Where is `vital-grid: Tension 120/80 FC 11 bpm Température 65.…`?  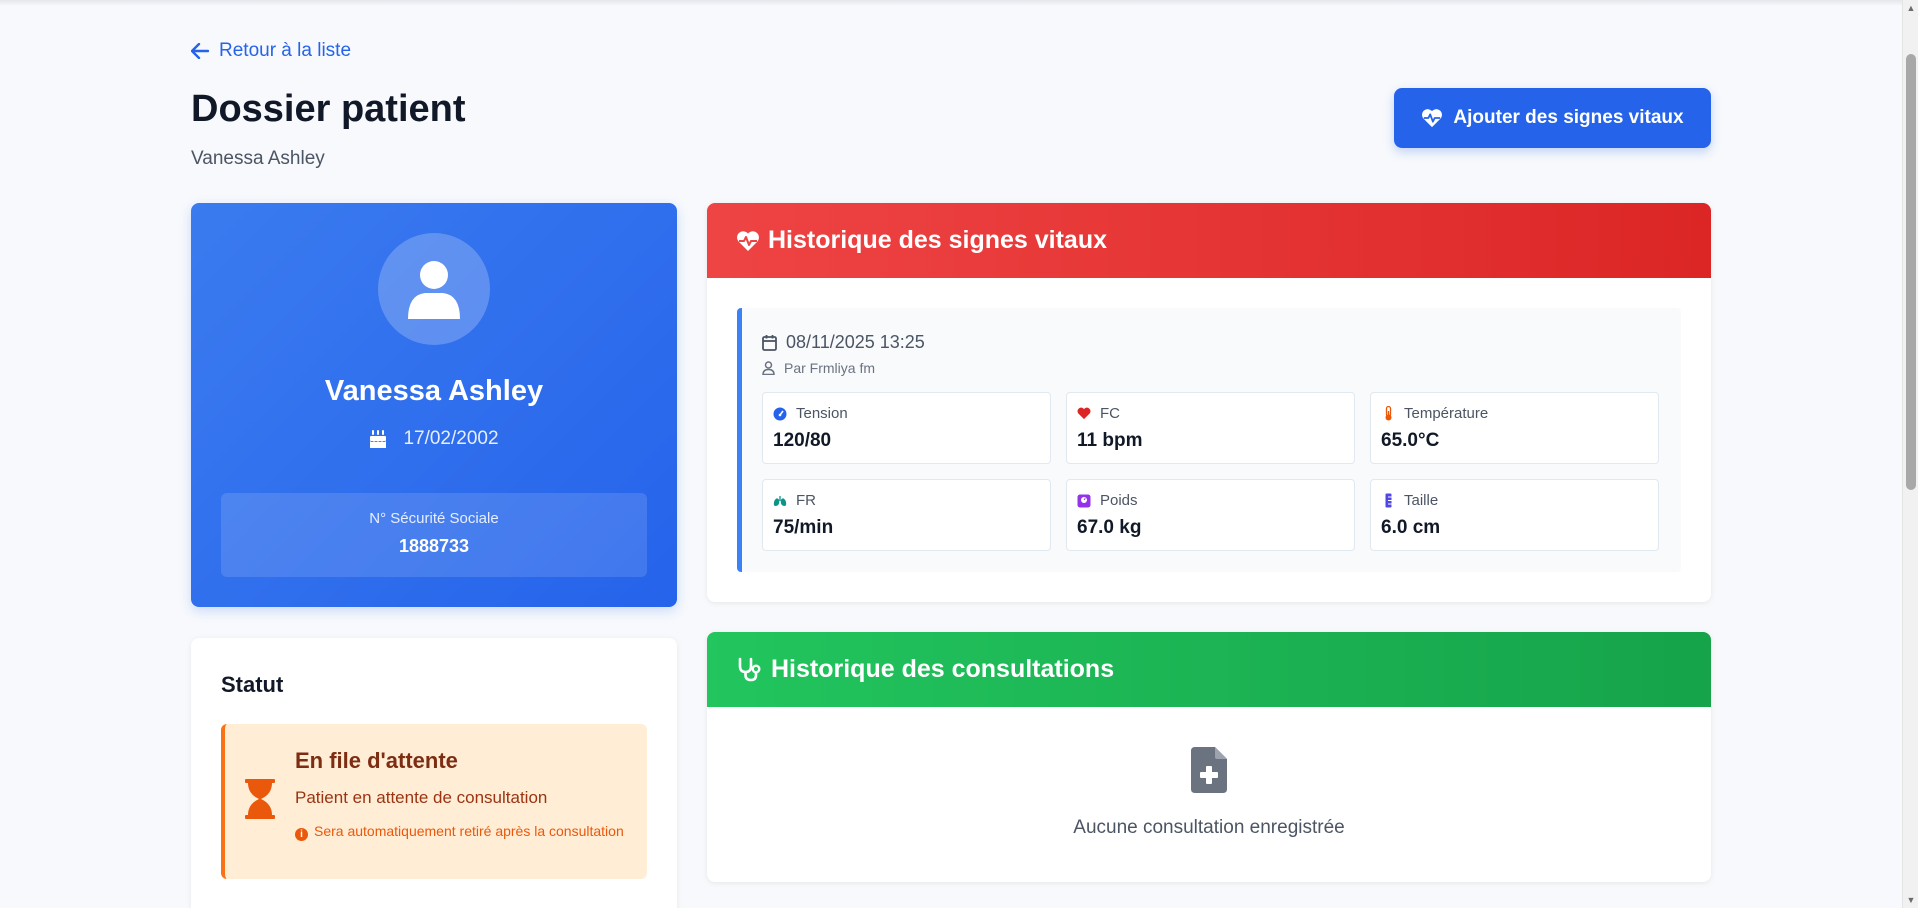 vital-grid: Tension 120/80 FC 11 bpm Température 65.… is located at coordinates (1213, 471).